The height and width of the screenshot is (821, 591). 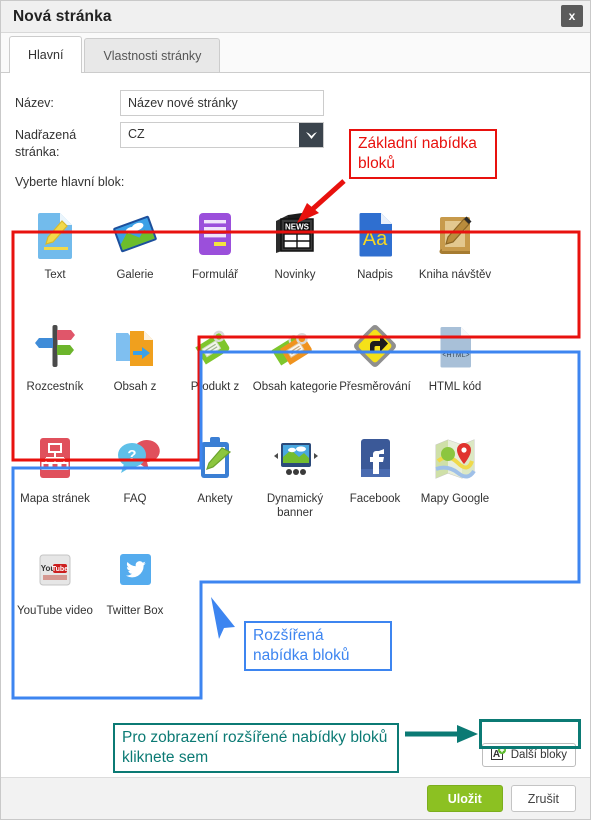 I want to click on block-galerie: Galerie, so click(x=135, y=251).